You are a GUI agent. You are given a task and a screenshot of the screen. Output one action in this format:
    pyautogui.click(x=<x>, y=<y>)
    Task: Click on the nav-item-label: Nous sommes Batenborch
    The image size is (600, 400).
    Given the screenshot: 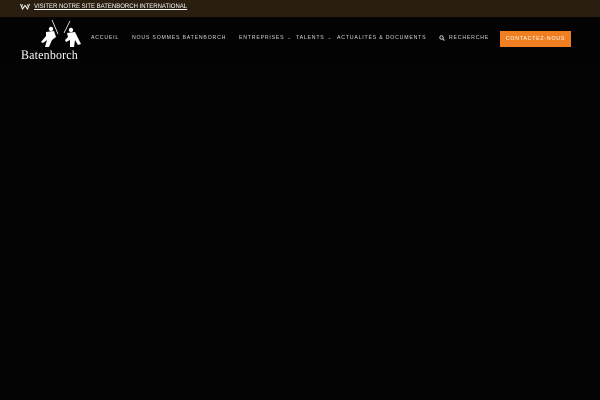 What is the action you would take?
    pyautogui.click(x=179, y=38)
    